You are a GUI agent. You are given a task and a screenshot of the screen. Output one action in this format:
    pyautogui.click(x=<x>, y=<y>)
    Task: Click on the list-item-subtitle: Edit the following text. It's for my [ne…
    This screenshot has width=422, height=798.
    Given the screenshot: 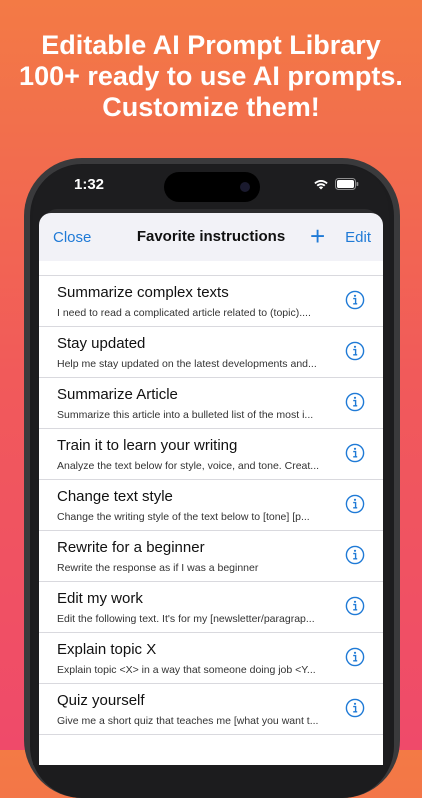 What is the action you would take?
    pyautogui.click(x=186, y=619)
    